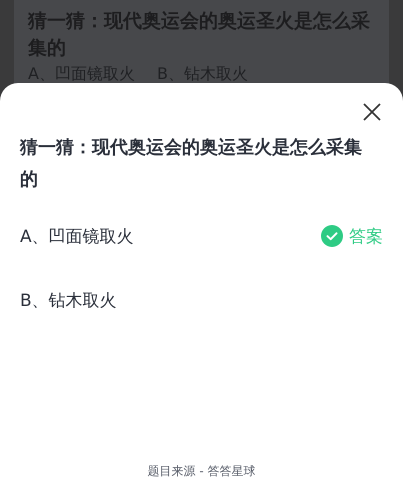  I want to click on option-text: A、凹面镜取火, so click(170, 236).